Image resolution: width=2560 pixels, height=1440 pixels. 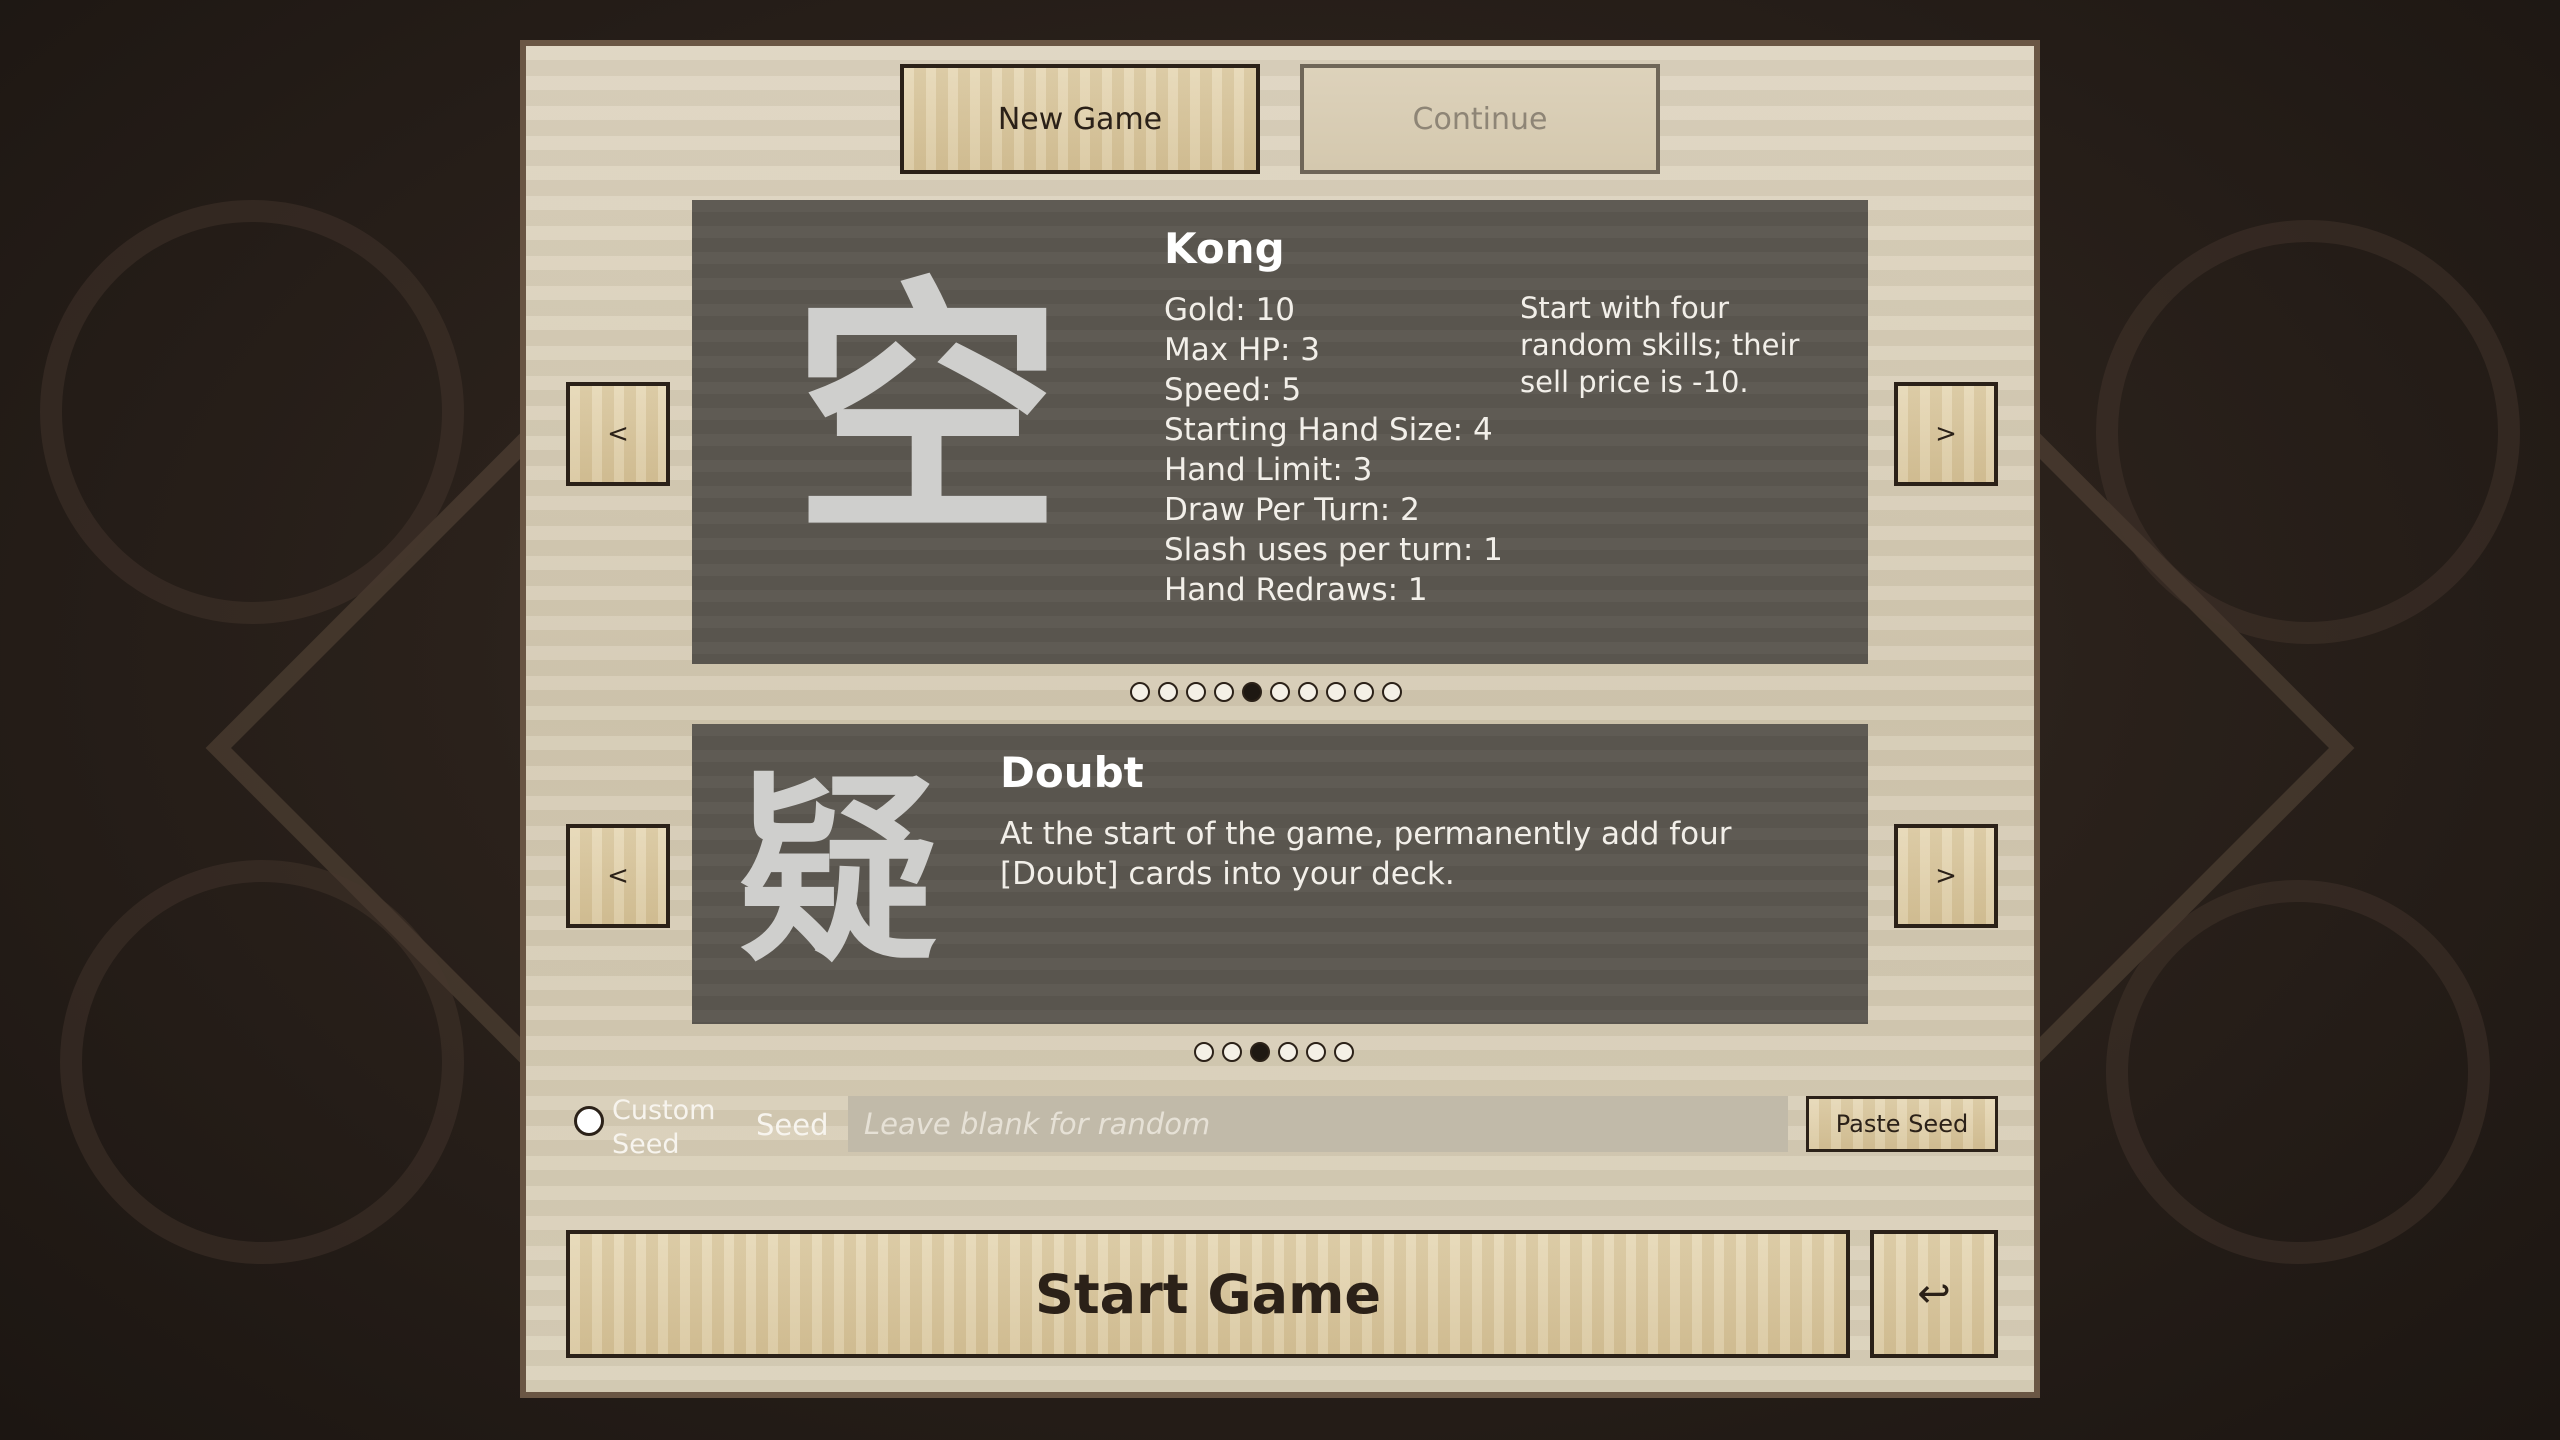 I want to click on paste-seed-button: Paste Seed, so click(x=1902, y=1124).